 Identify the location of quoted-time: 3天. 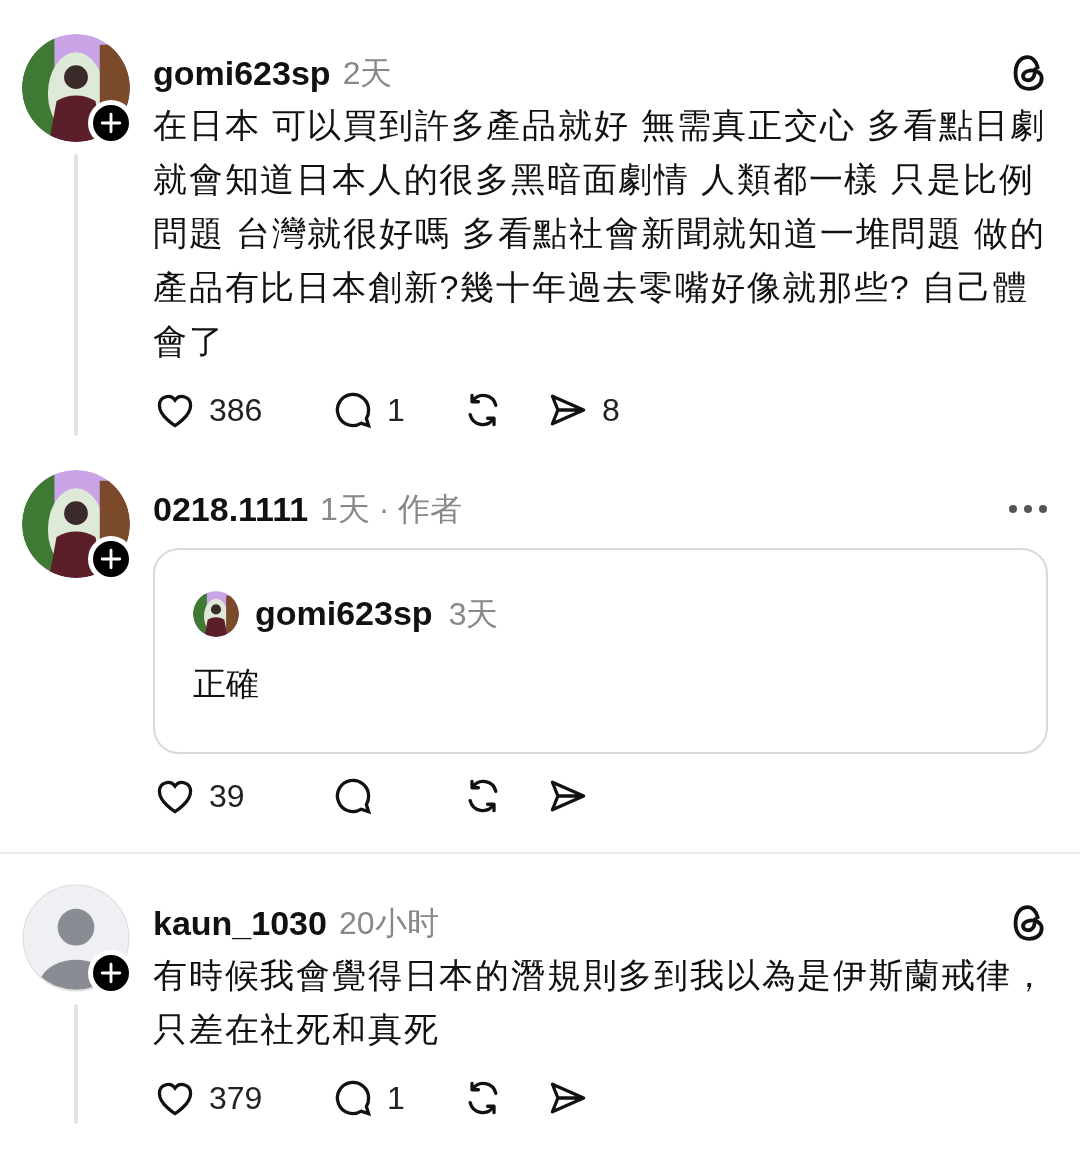
(473, 614).